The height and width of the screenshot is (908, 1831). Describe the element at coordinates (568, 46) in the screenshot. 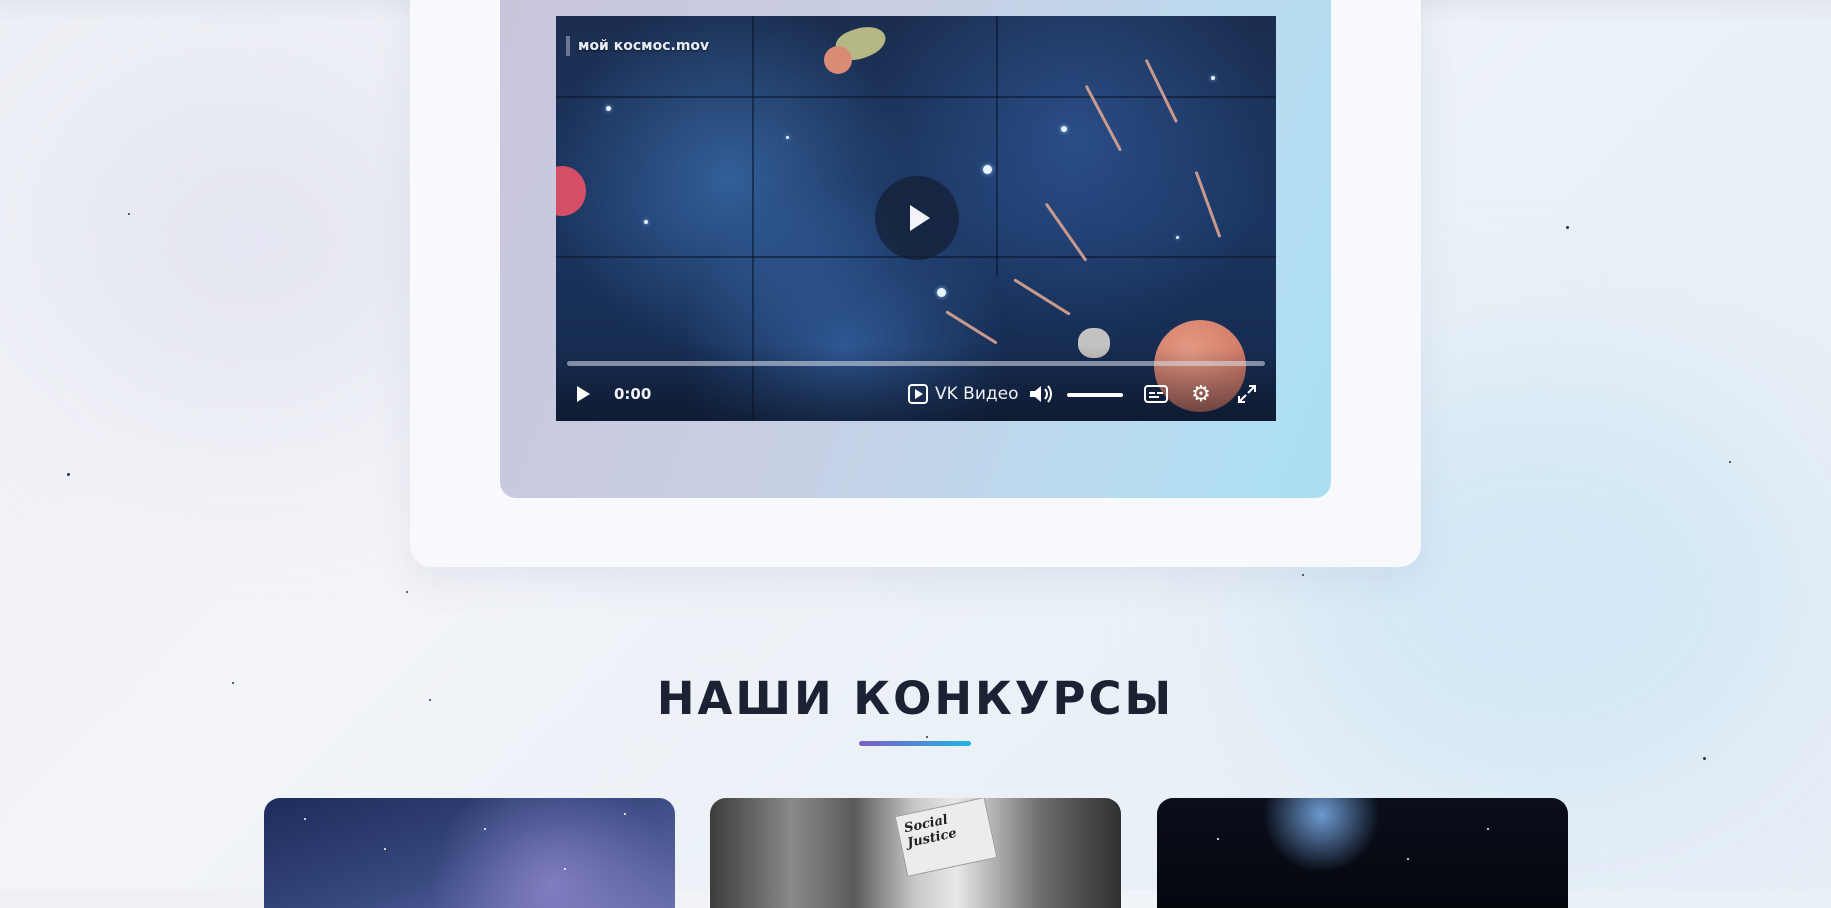

I see `title-bar` at that location.